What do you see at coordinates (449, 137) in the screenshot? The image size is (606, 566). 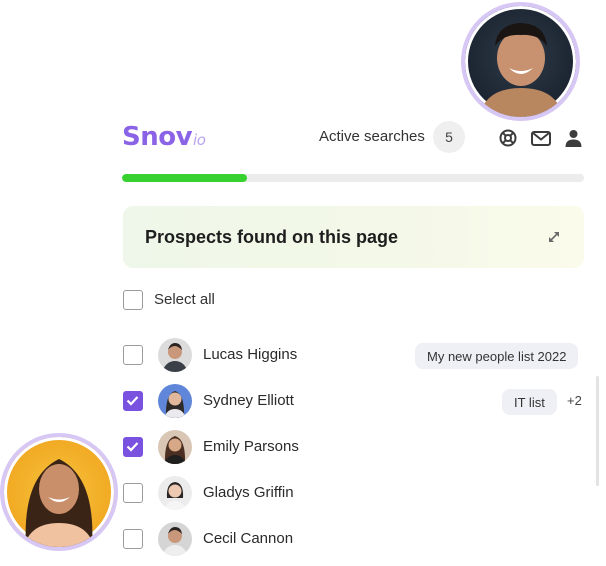 I see `active-searches-count: 5` at bounding box center [449, 137].